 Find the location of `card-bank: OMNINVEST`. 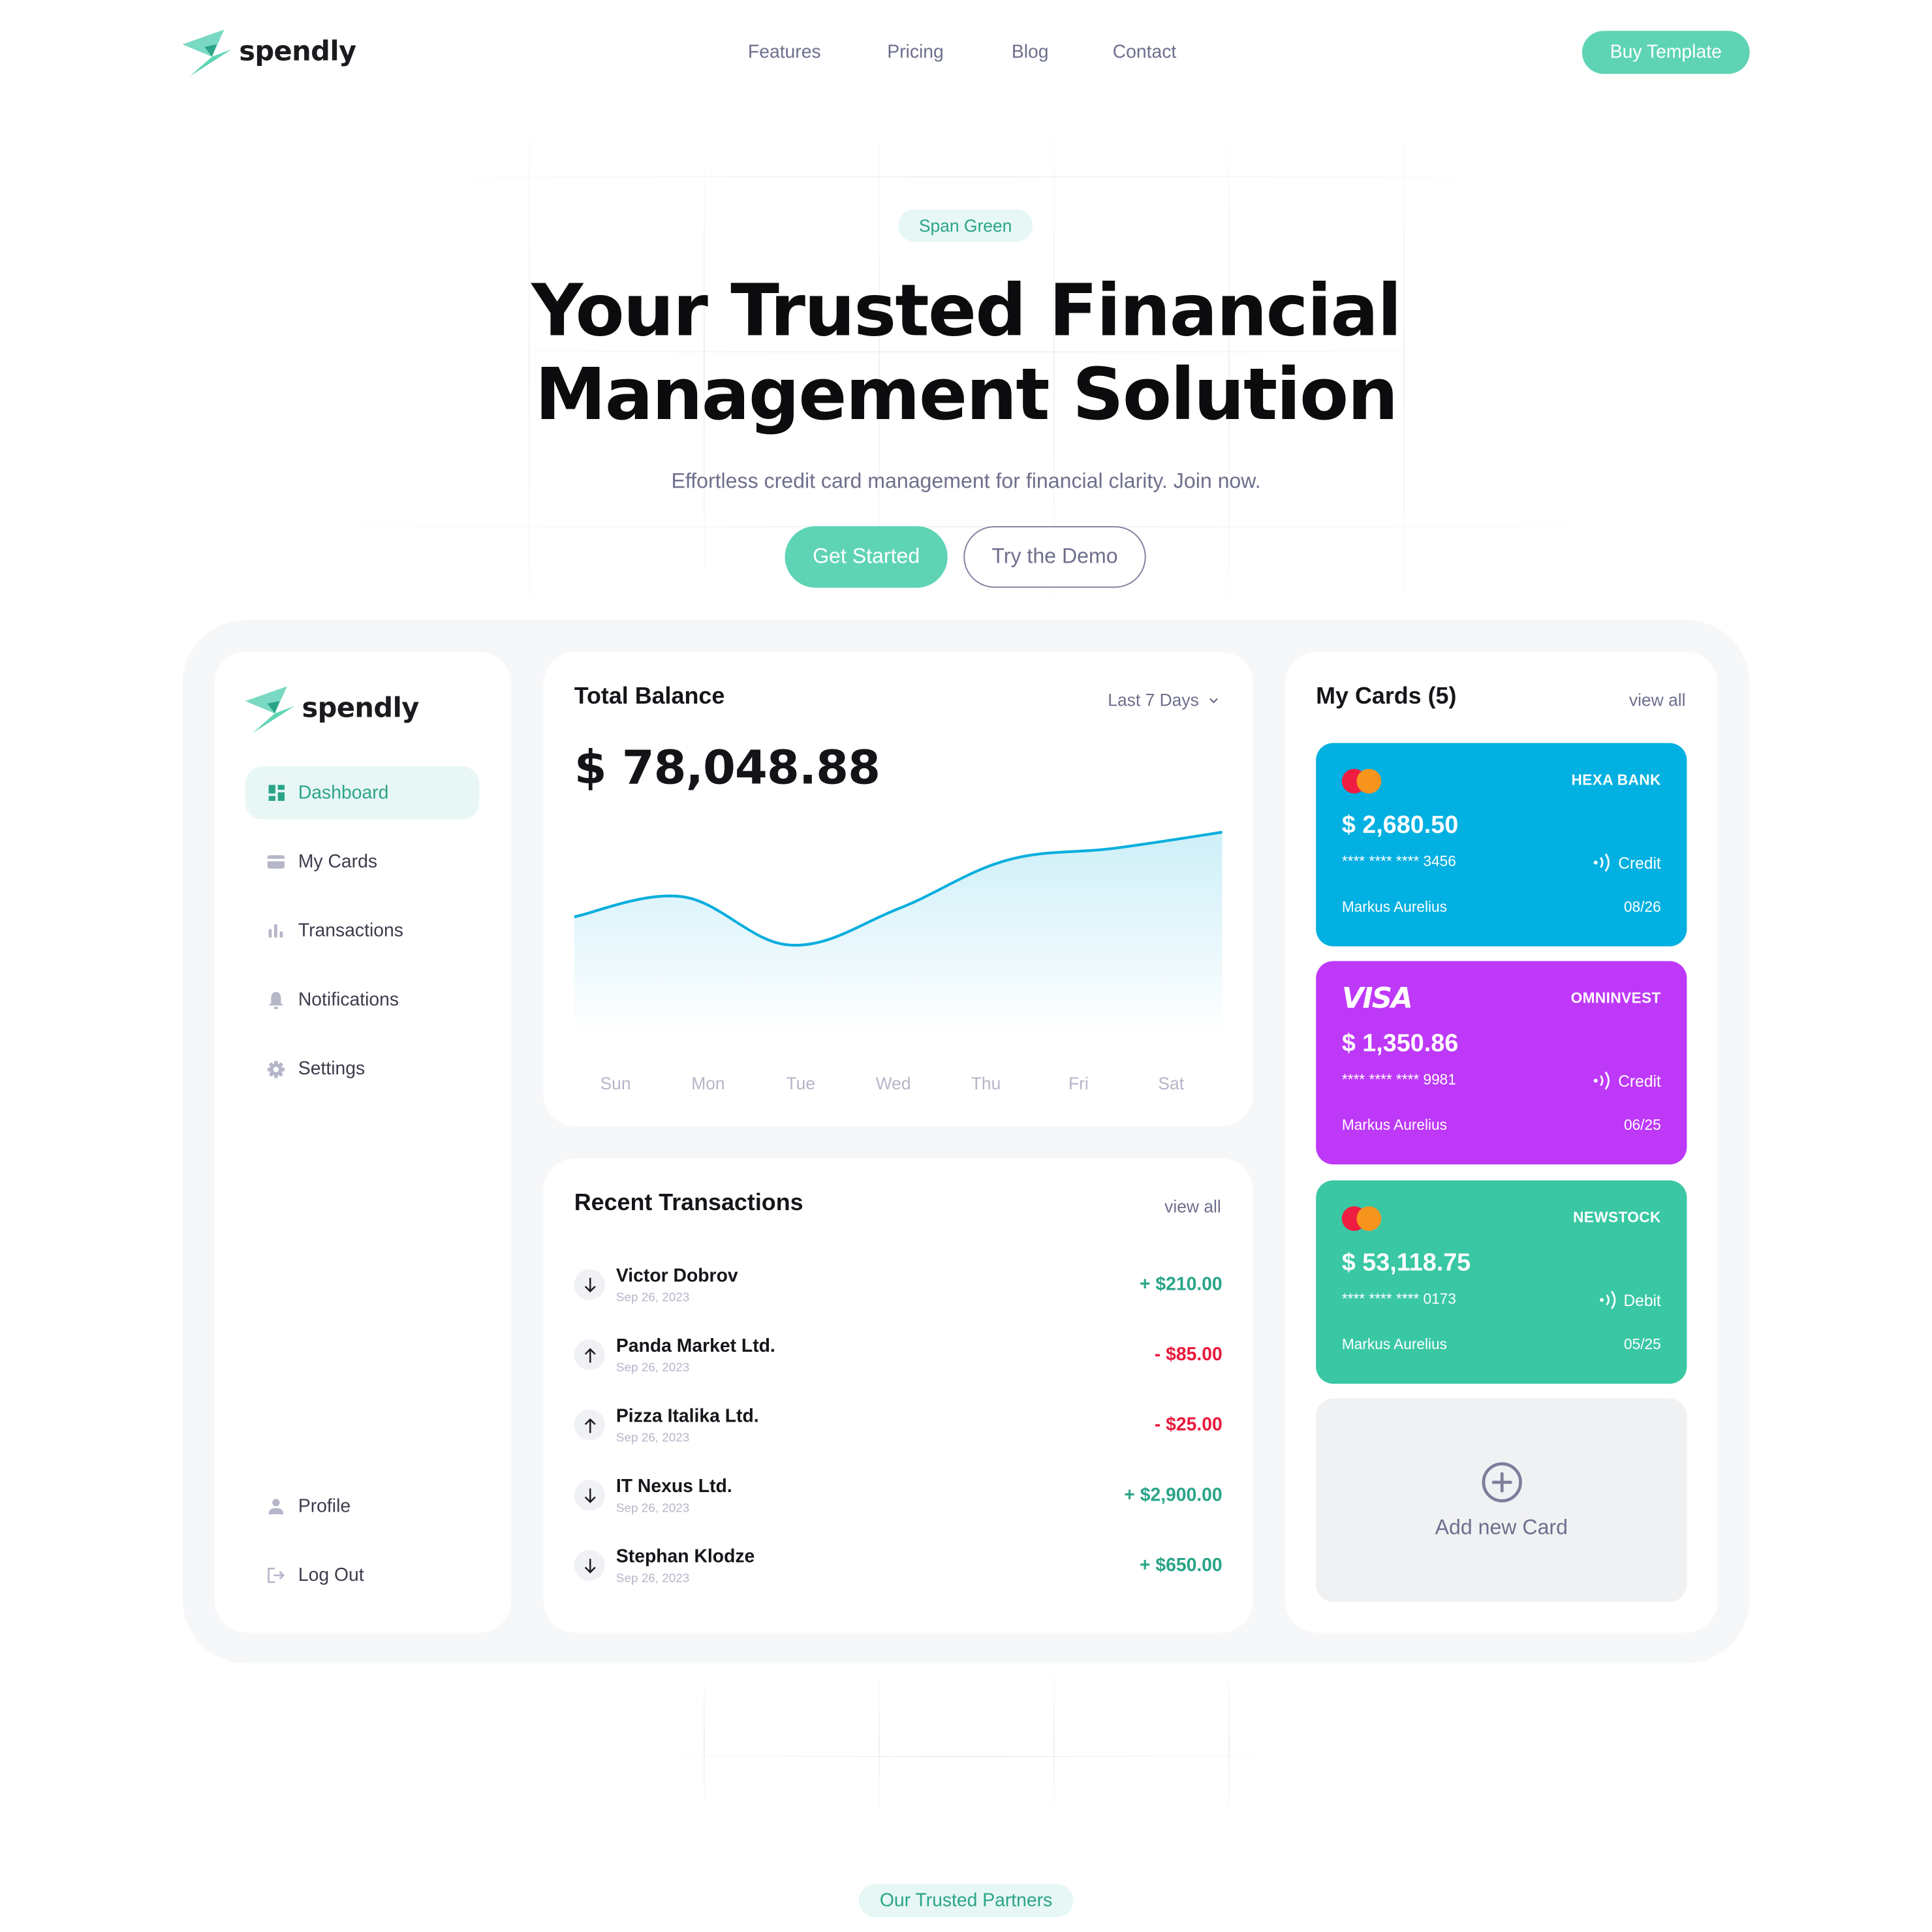

card-bank: OMNINVEST is located at coordinates (1615, 998).